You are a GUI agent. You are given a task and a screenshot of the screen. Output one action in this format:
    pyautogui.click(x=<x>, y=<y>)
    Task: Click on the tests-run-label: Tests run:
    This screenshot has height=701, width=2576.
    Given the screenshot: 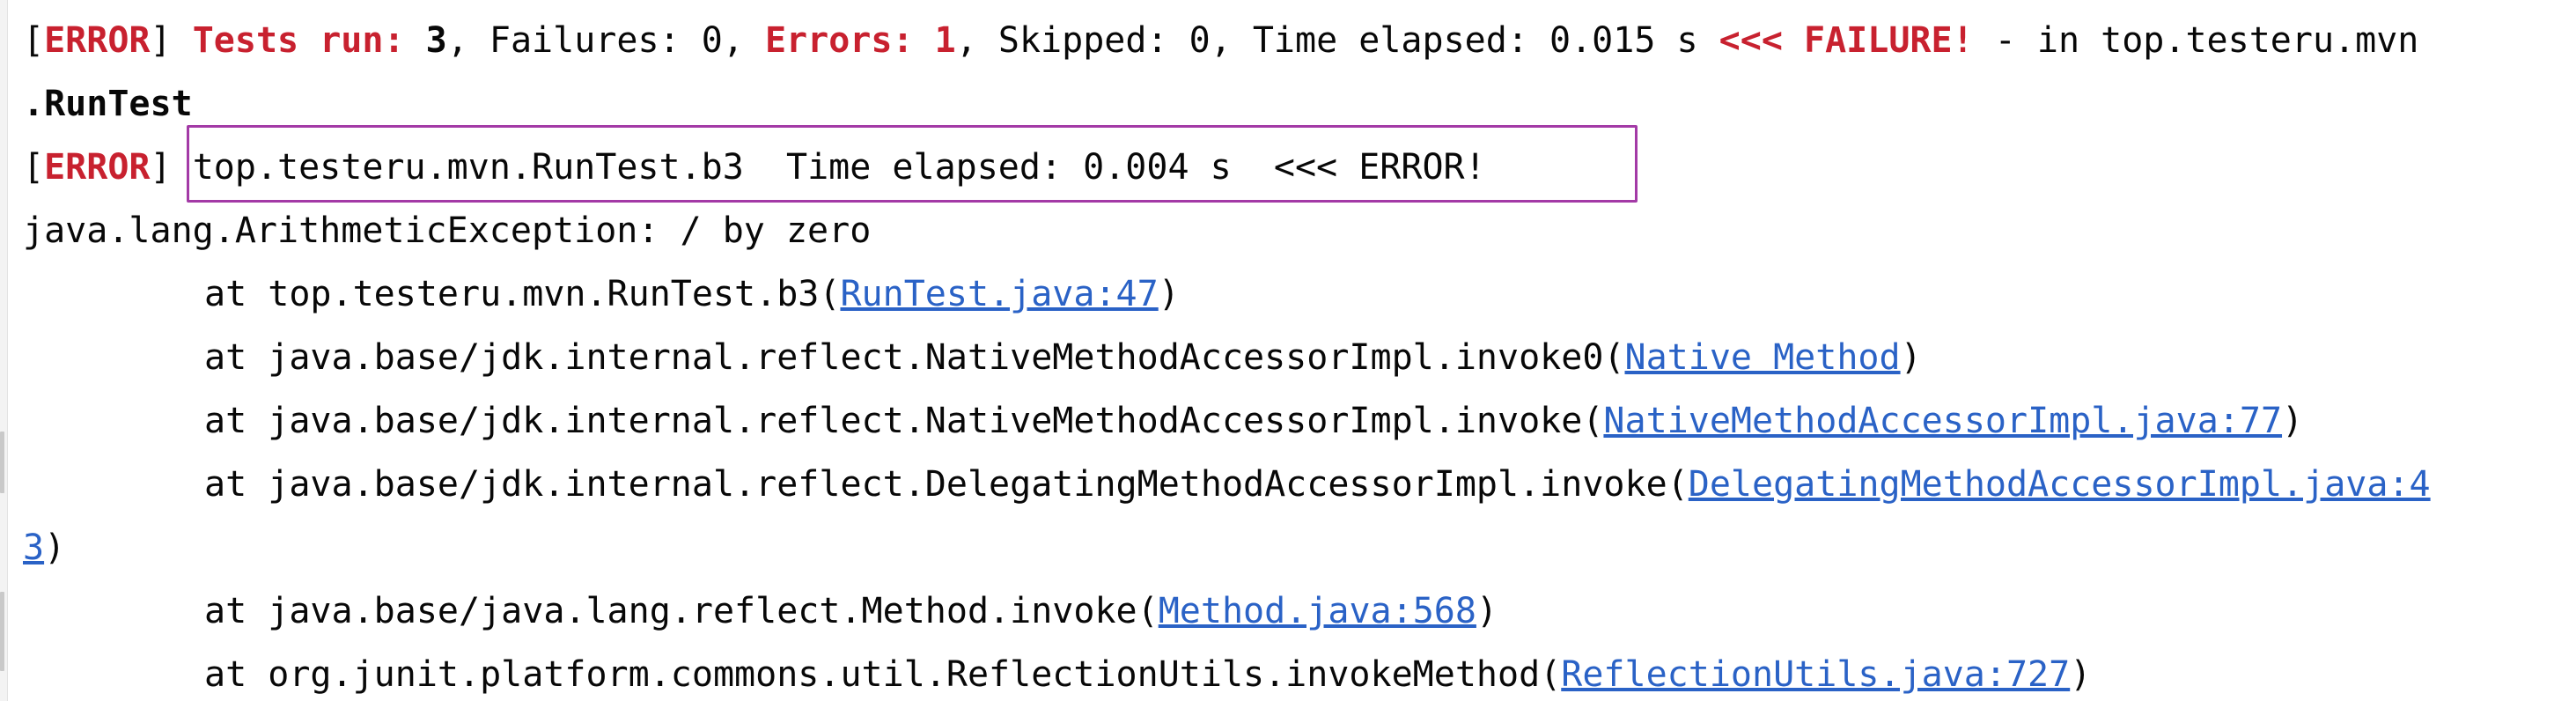 What is the action you would take?
    pyautogui.click(x=298, y=40)
    